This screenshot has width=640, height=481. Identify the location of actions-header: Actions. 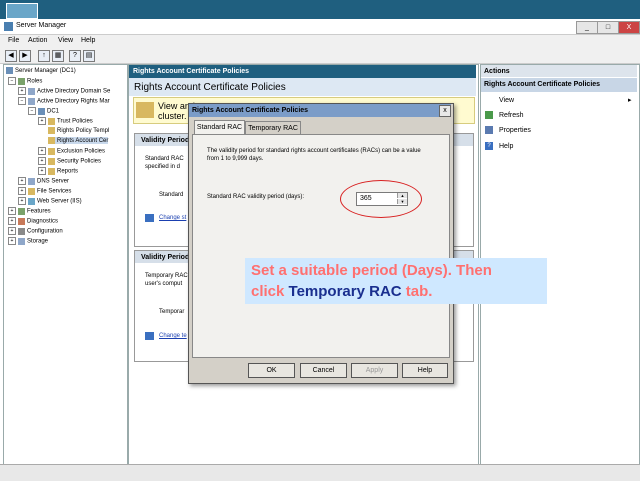
(559, 71).